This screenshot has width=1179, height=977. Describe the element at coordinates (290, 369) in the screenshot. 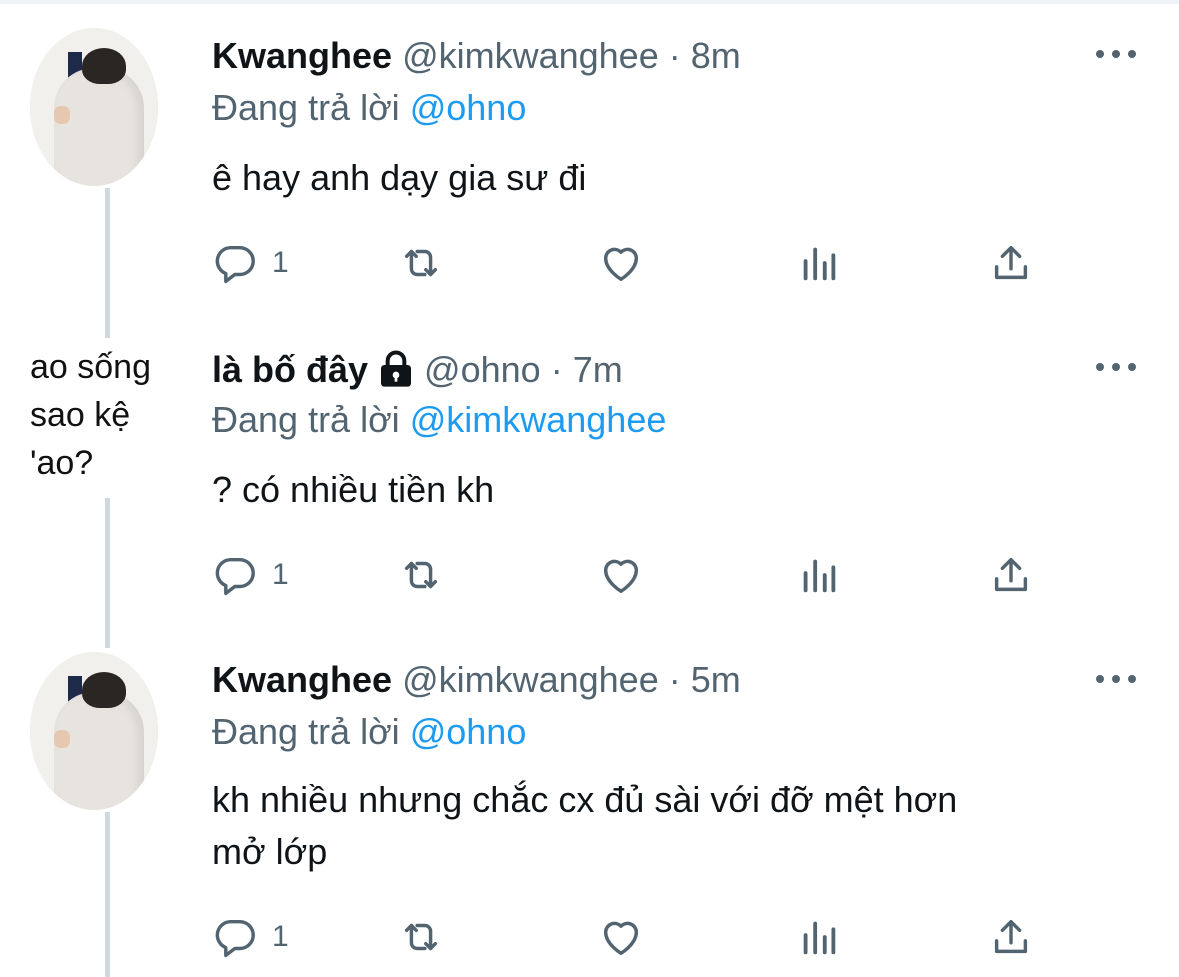

I see `display-name: là bố đây` at that location.